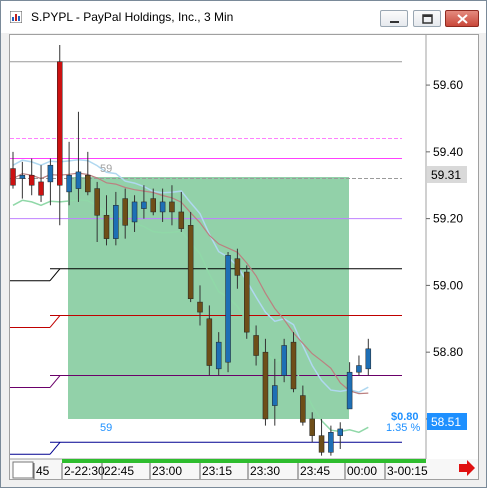 This screenshot has width=487, height=488. Describe the element at coordinates (448, 285) in the screenshot. I see `y-tick-label: 59.00` at that location.